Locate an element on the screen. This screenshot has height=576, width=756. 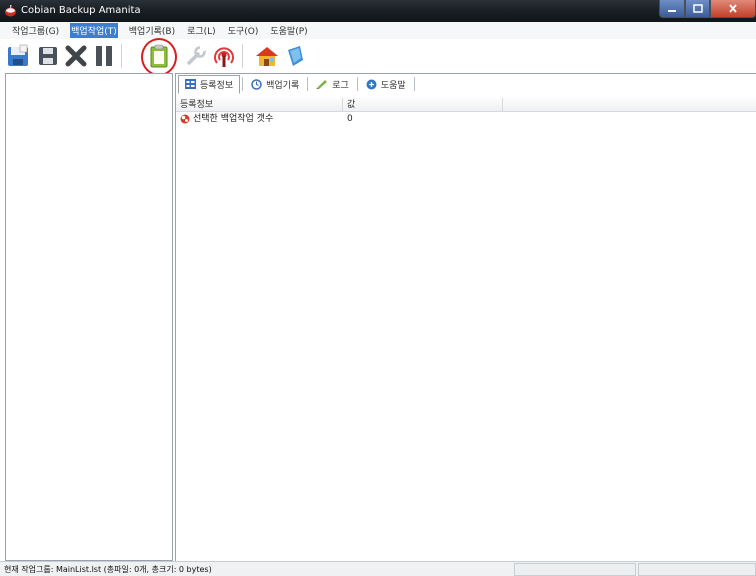
column-header-property: 등록정보 is located at coordinates (259, 105).